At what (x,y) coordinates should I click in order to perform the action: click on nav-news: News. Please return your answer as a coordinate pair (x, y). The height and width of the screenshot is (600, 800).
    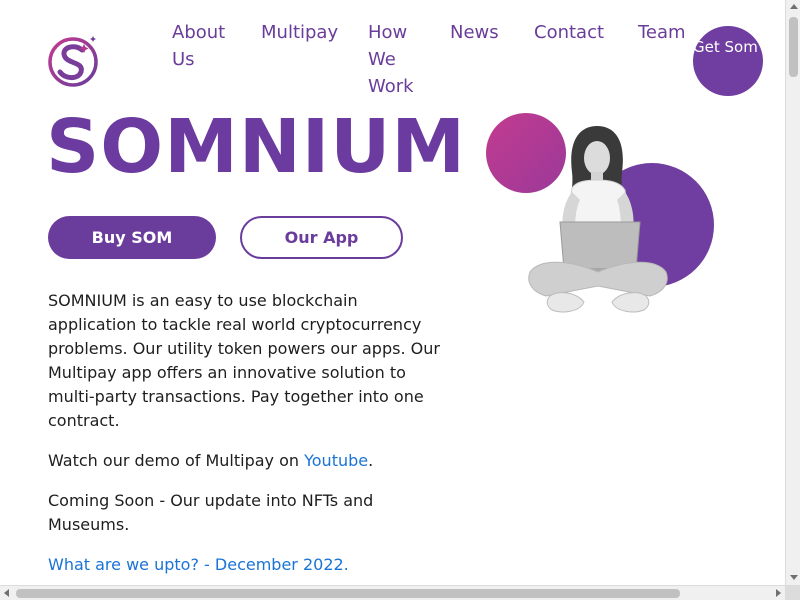
    Looking at the image, I should click on (474, 32).